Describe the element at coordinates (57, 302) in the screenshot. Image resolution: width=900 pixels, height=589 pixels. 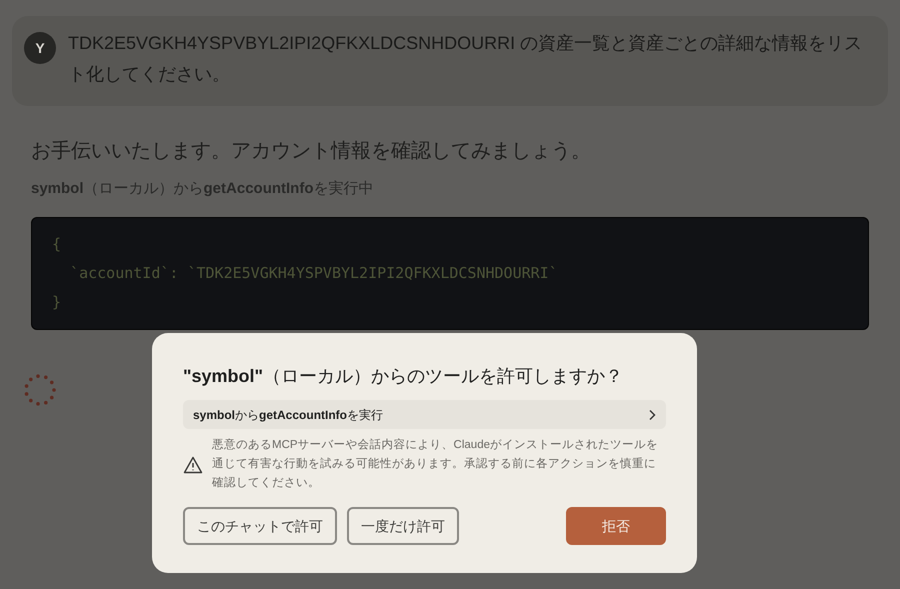
I see `code-line: }` at that location.